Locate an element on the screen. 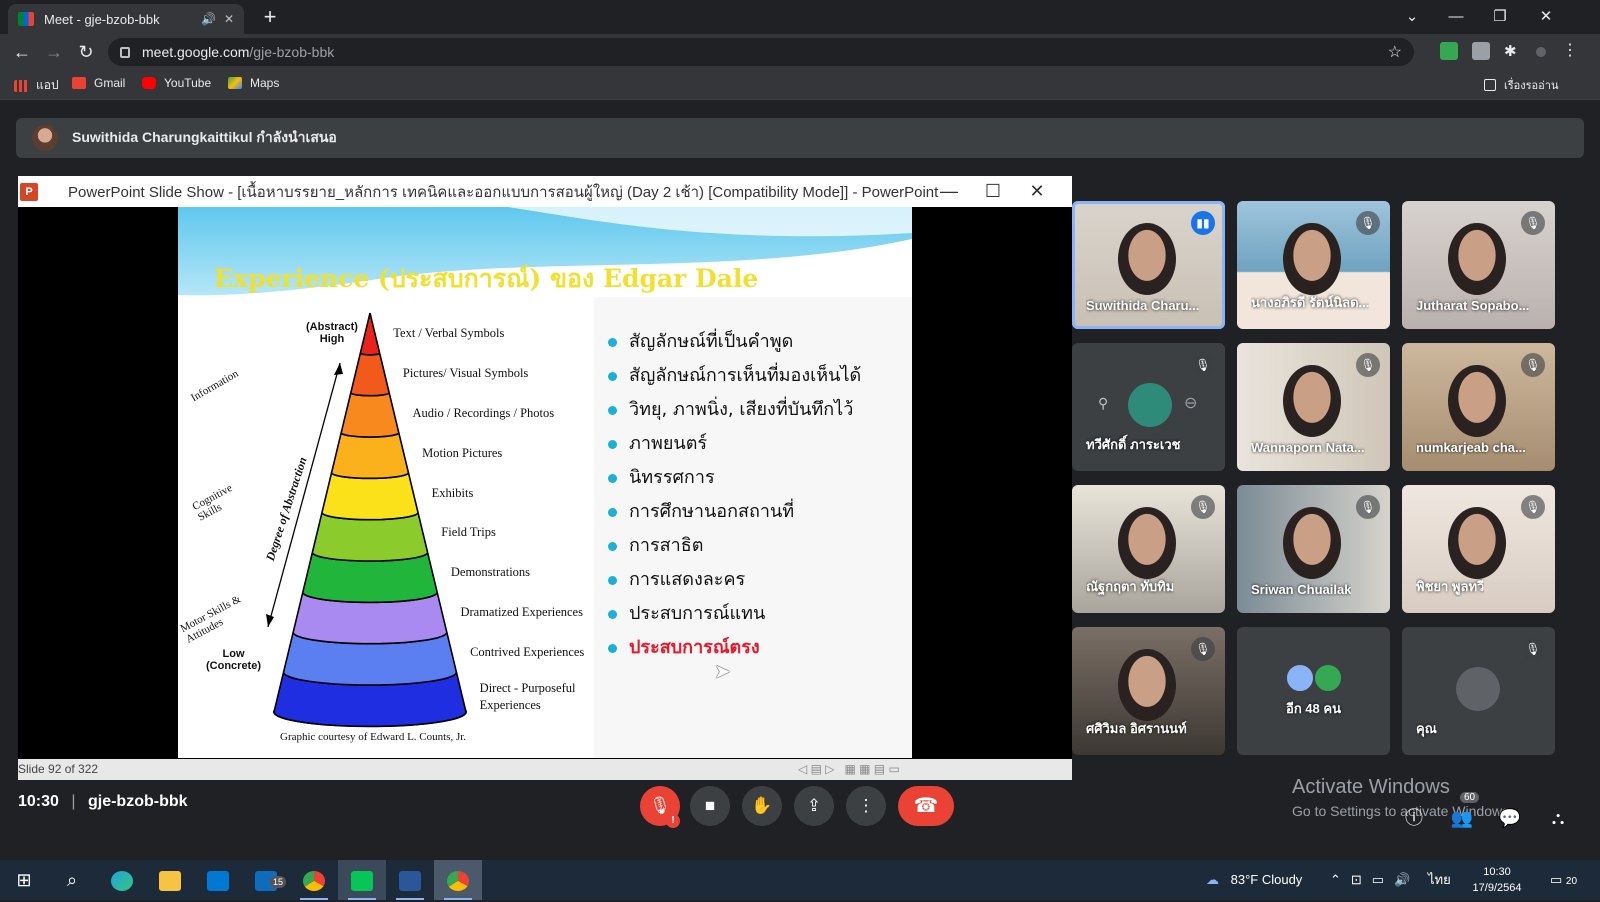 The image size is (1600, 902). taskbar-store is located at coordinates (218, 880).